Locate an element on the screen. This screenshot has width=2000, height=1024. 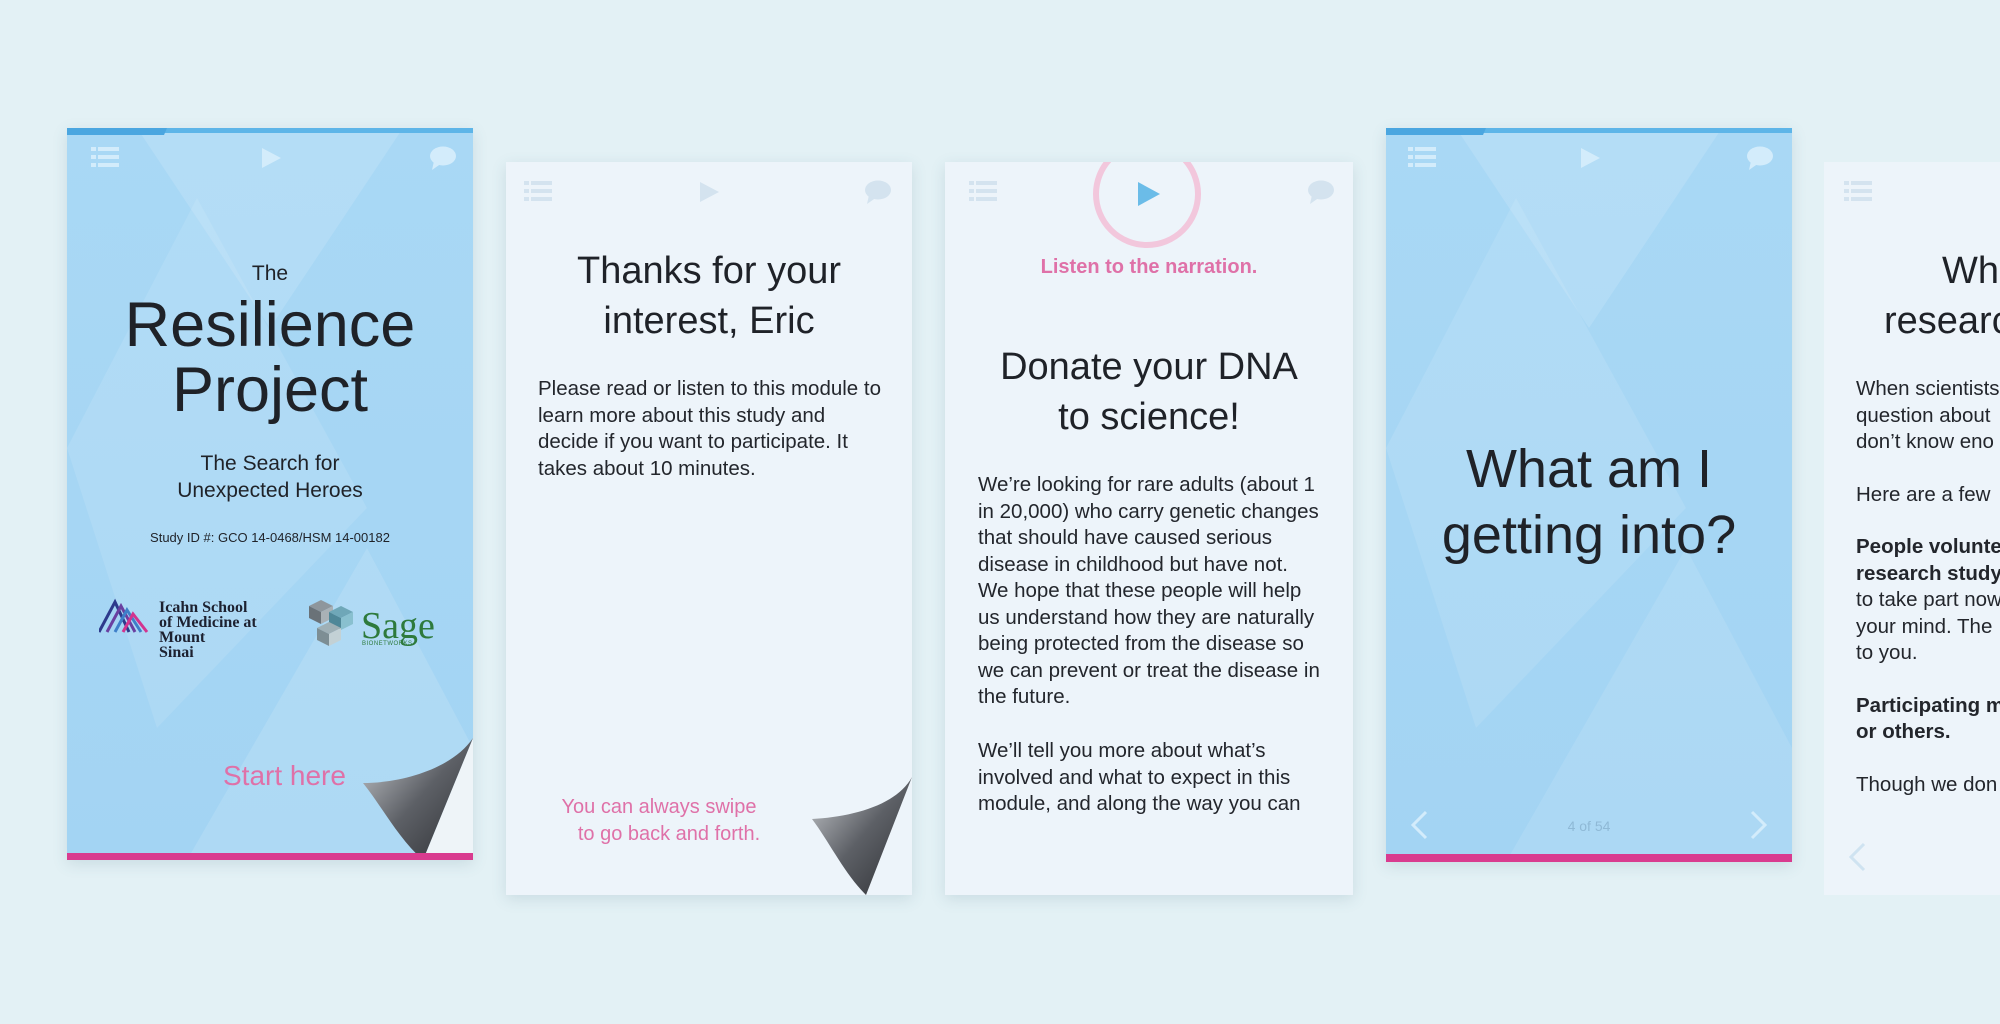
section-heading-line1: What am I is located at coordinates (1589, 469).